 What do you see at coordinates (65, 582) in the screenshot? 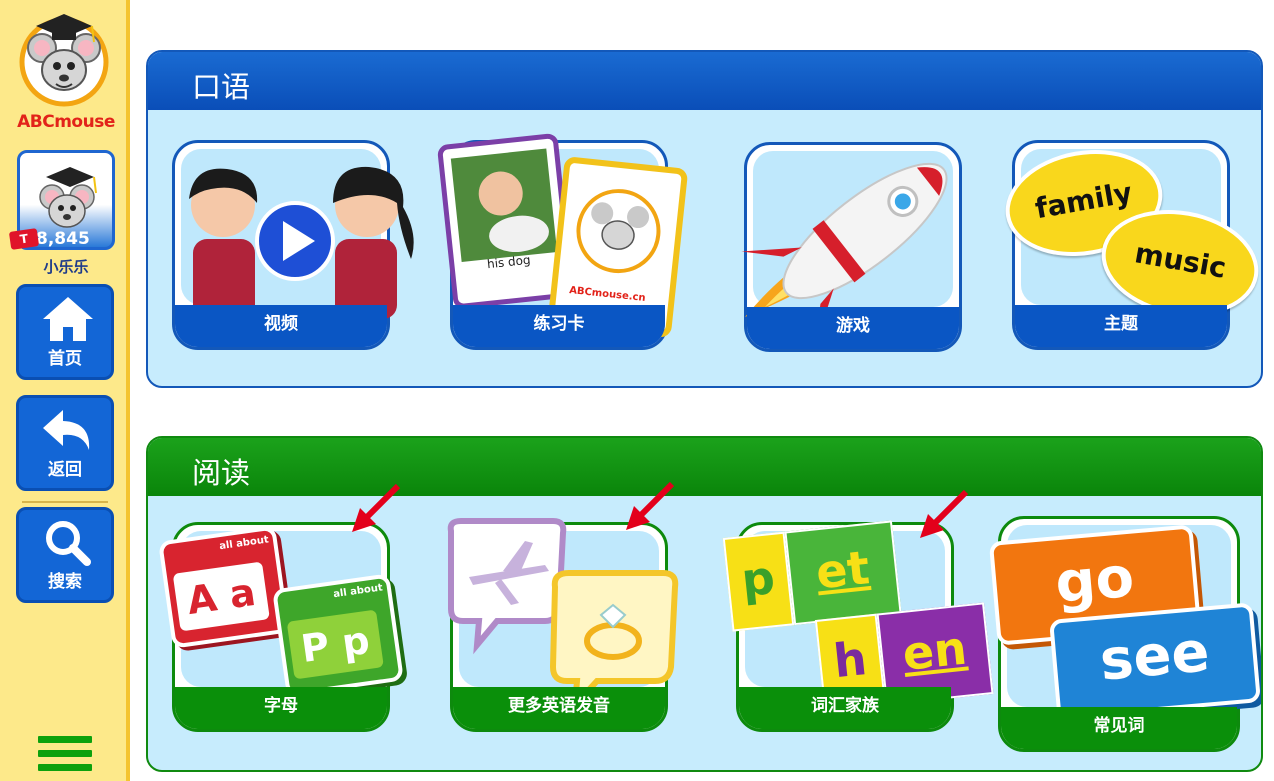
I see `search-label: 搜索` at bounding box center [65, 582].